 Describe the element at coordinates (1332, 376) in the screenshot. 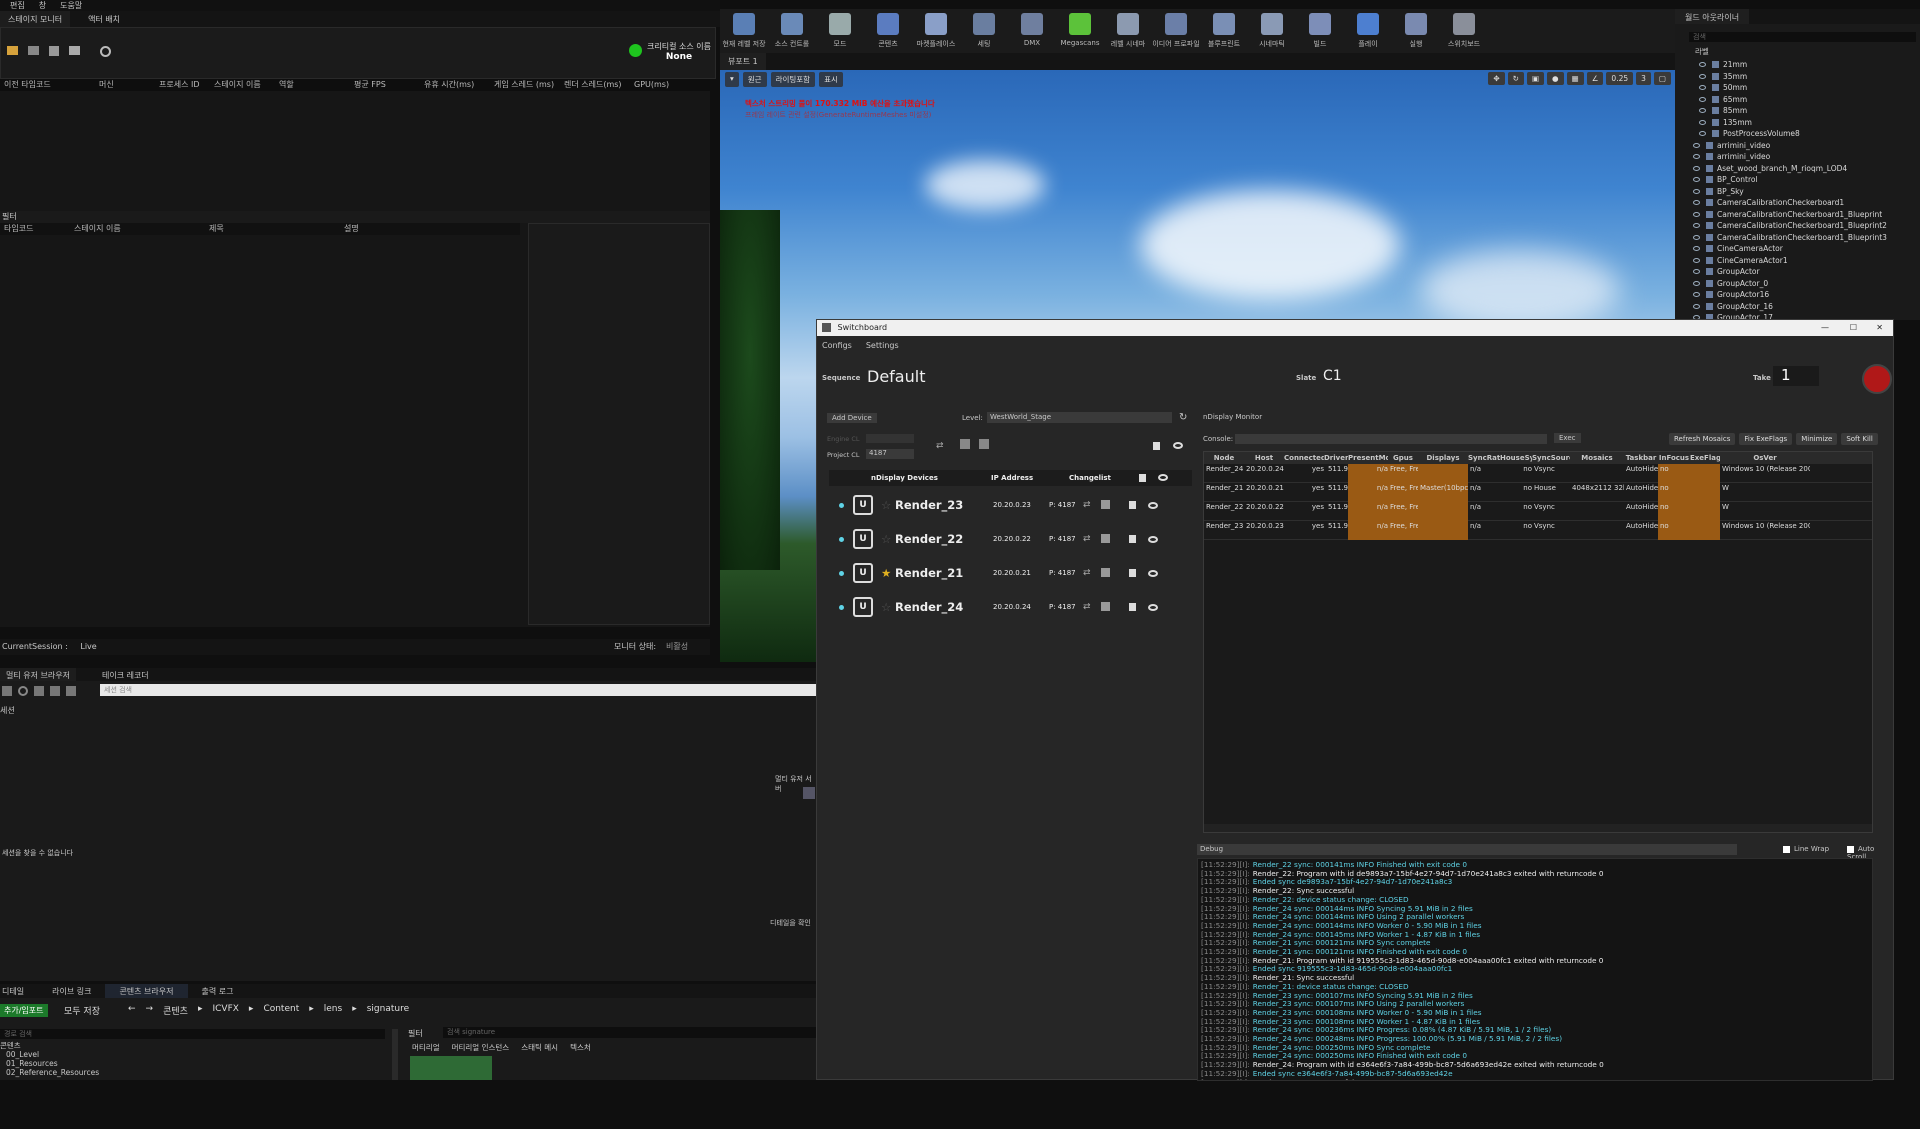

I see `slate-value: C1` at that location.